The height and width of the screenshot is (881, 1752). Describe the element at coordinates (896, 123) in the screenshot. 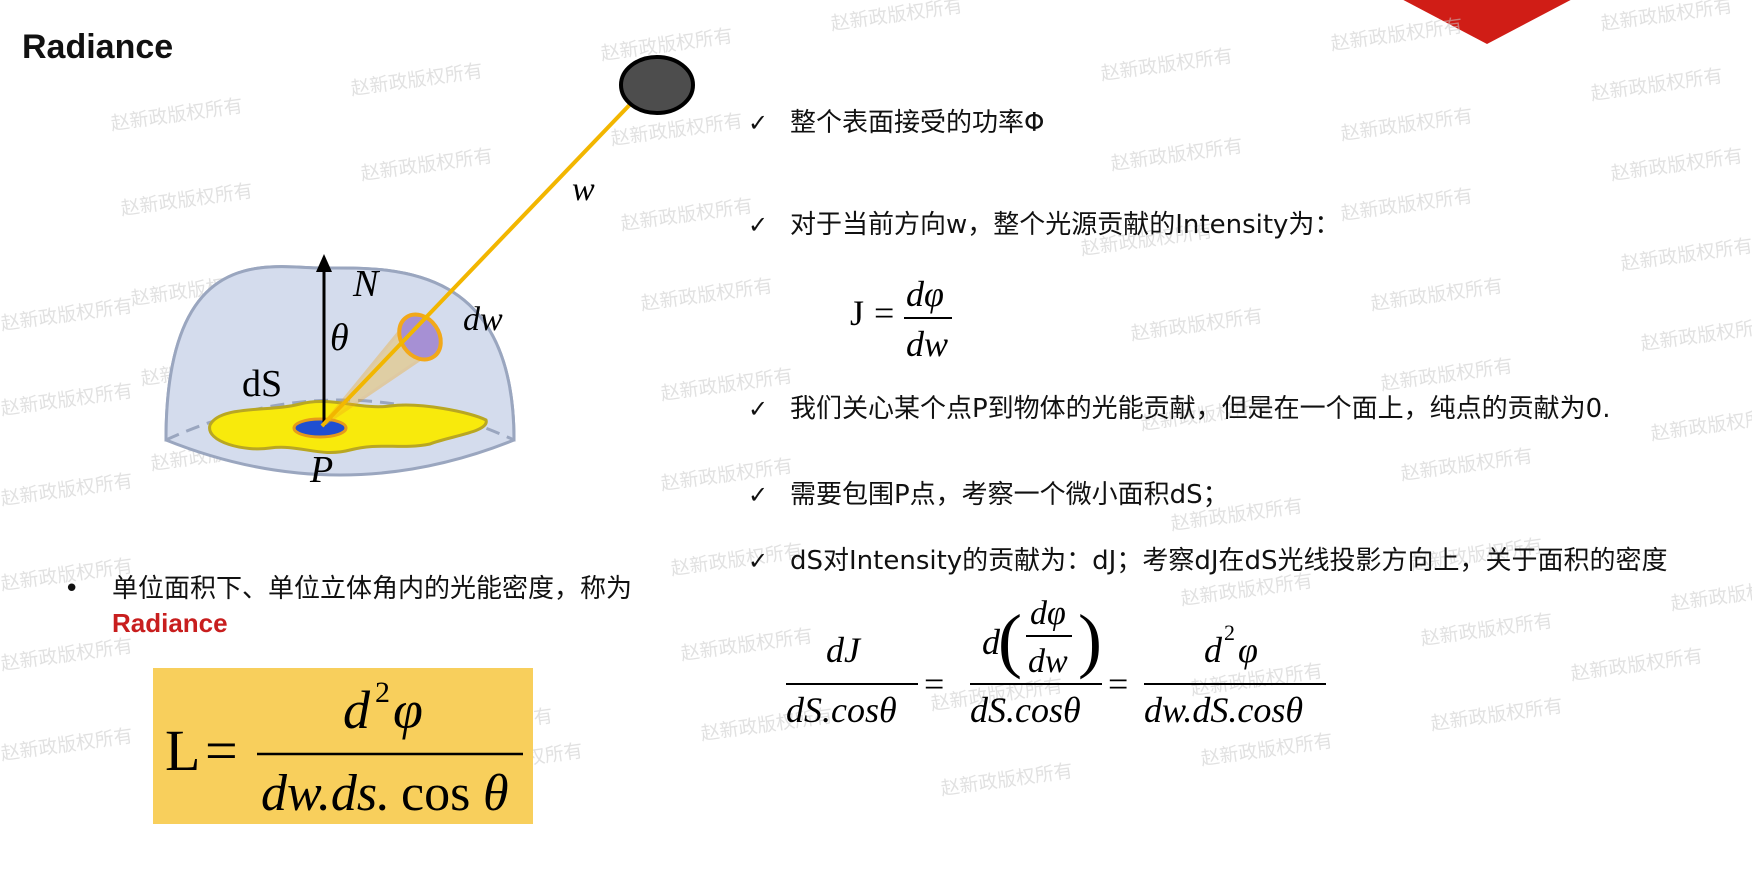

I see `check-item-1: ✓ 整个表面接受的功率Φ` at that location.